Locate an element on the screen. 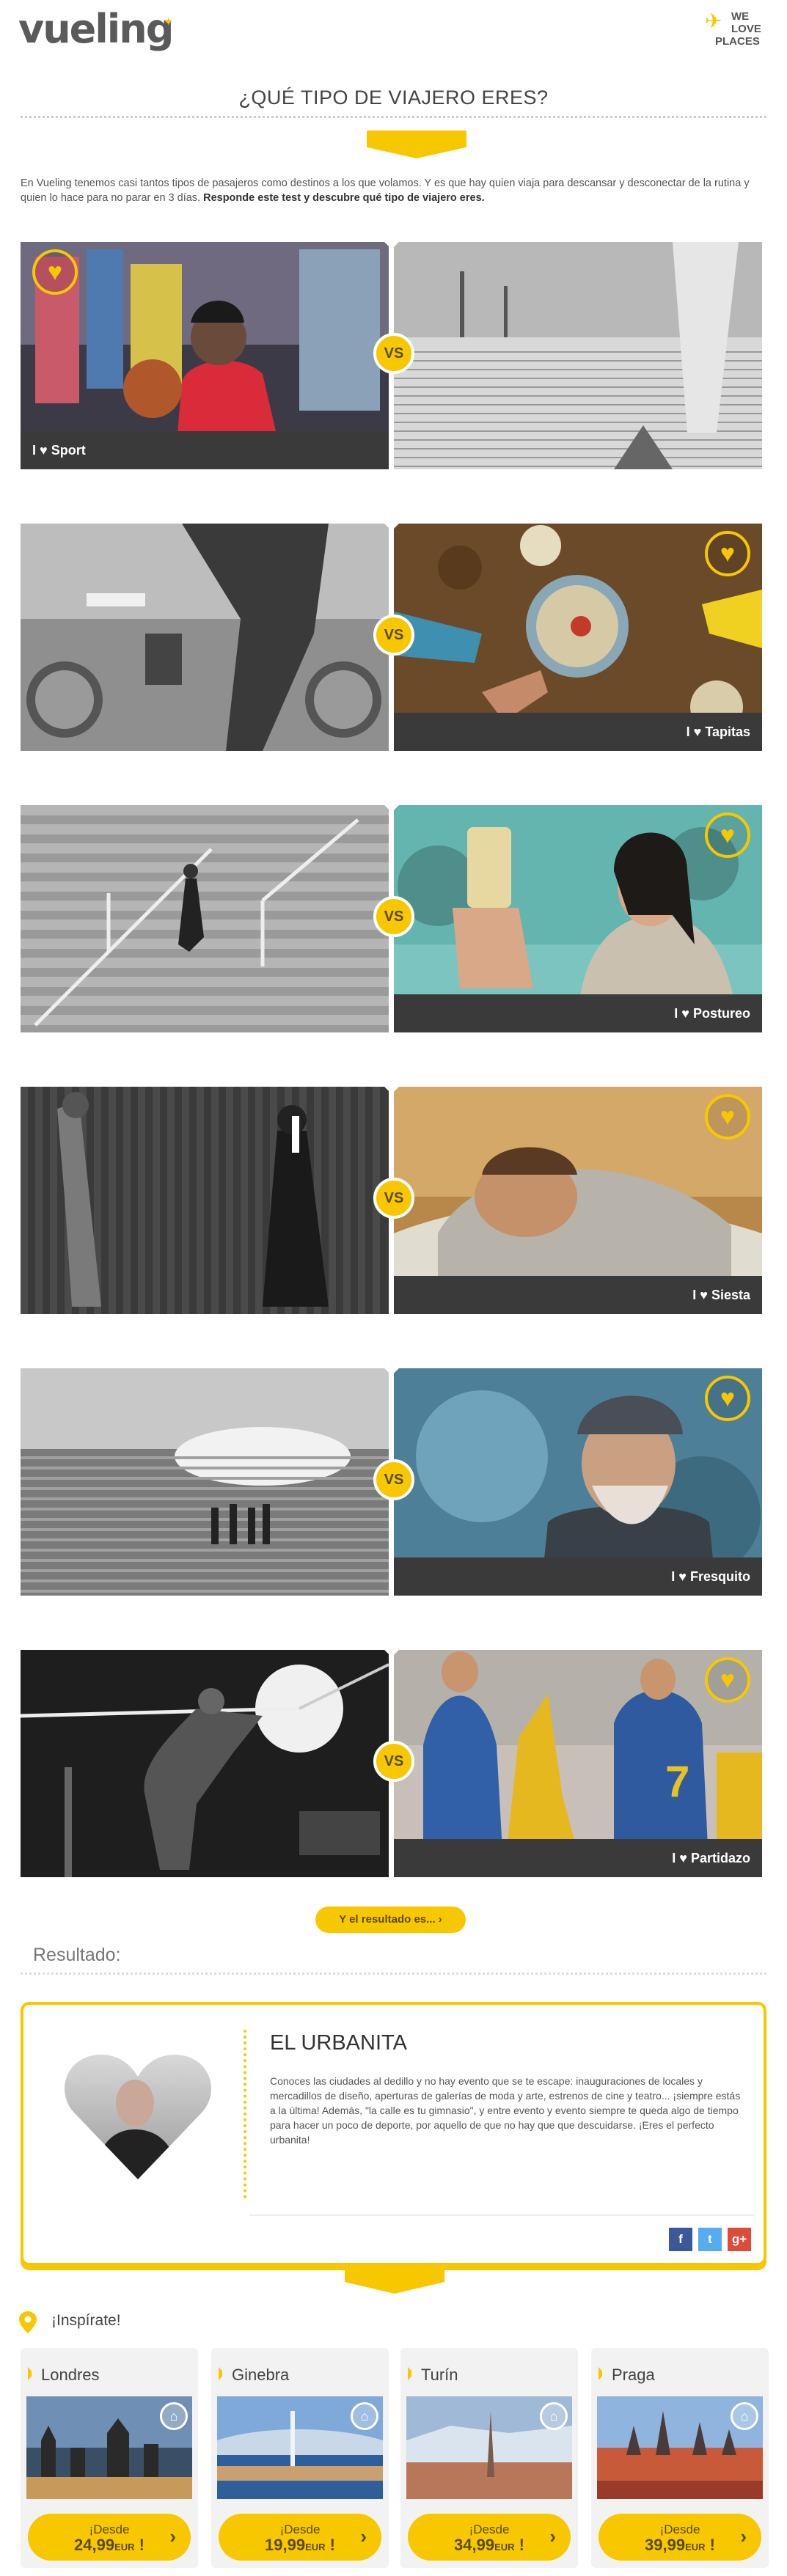 This screenshot has width=787, height=2576. option-label-text: Partidazo is located at coordinates (720, 1858).